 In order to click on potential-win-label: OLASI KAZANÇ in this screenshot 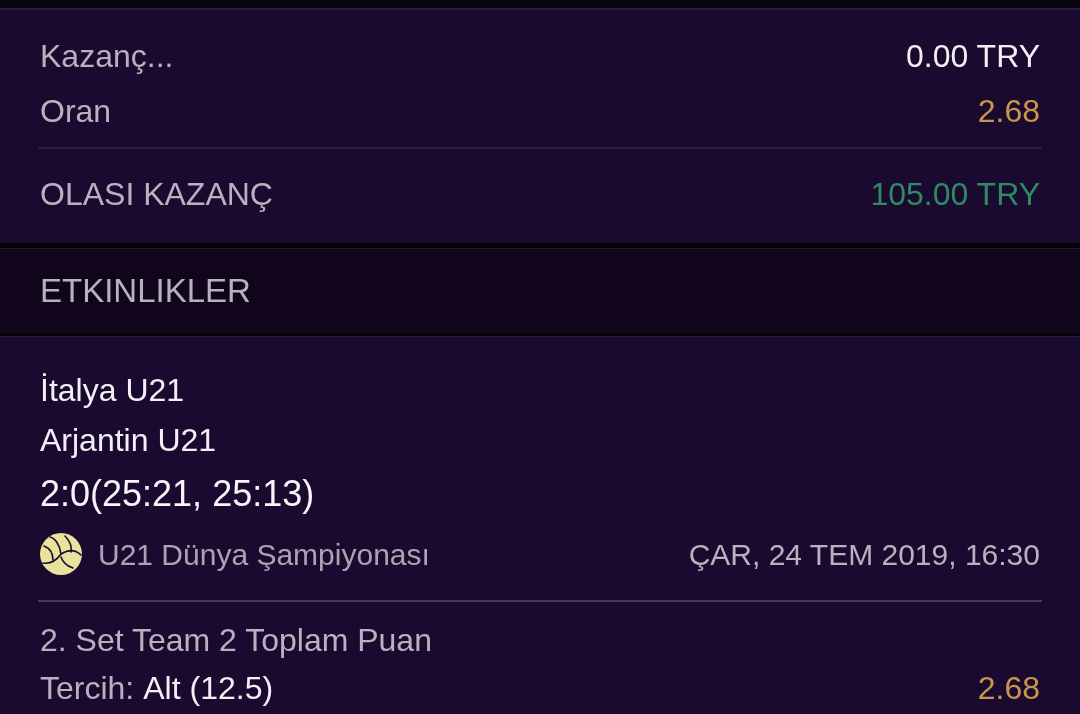, I will do `click(156, 194)`.